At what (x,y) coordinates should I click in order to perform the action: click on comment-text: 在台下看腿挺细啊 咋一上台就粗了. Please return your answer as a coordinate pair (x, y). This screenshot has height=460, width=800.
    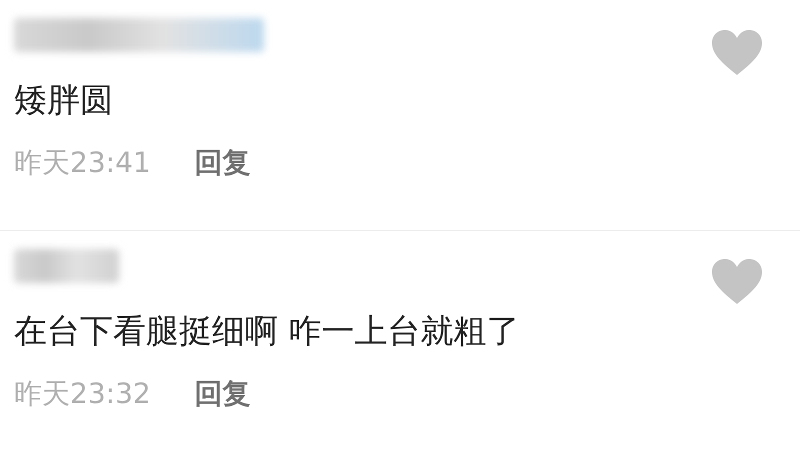
    Looking at the image, I should click on (267, 331).